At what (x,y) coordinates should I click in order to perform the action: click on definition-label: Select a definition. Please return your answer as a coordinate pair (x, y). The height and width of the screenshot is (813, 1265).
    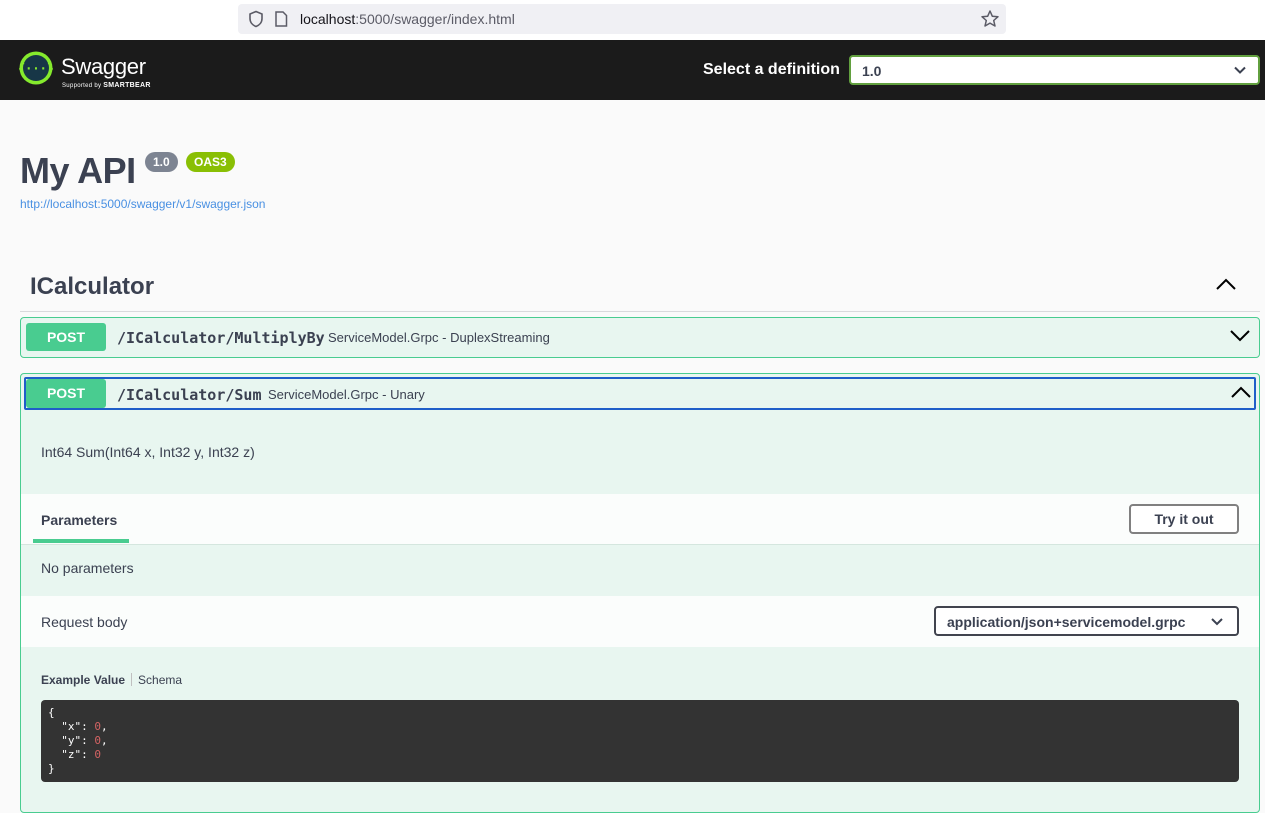
    Looking at the image, I should click on (771, 69).